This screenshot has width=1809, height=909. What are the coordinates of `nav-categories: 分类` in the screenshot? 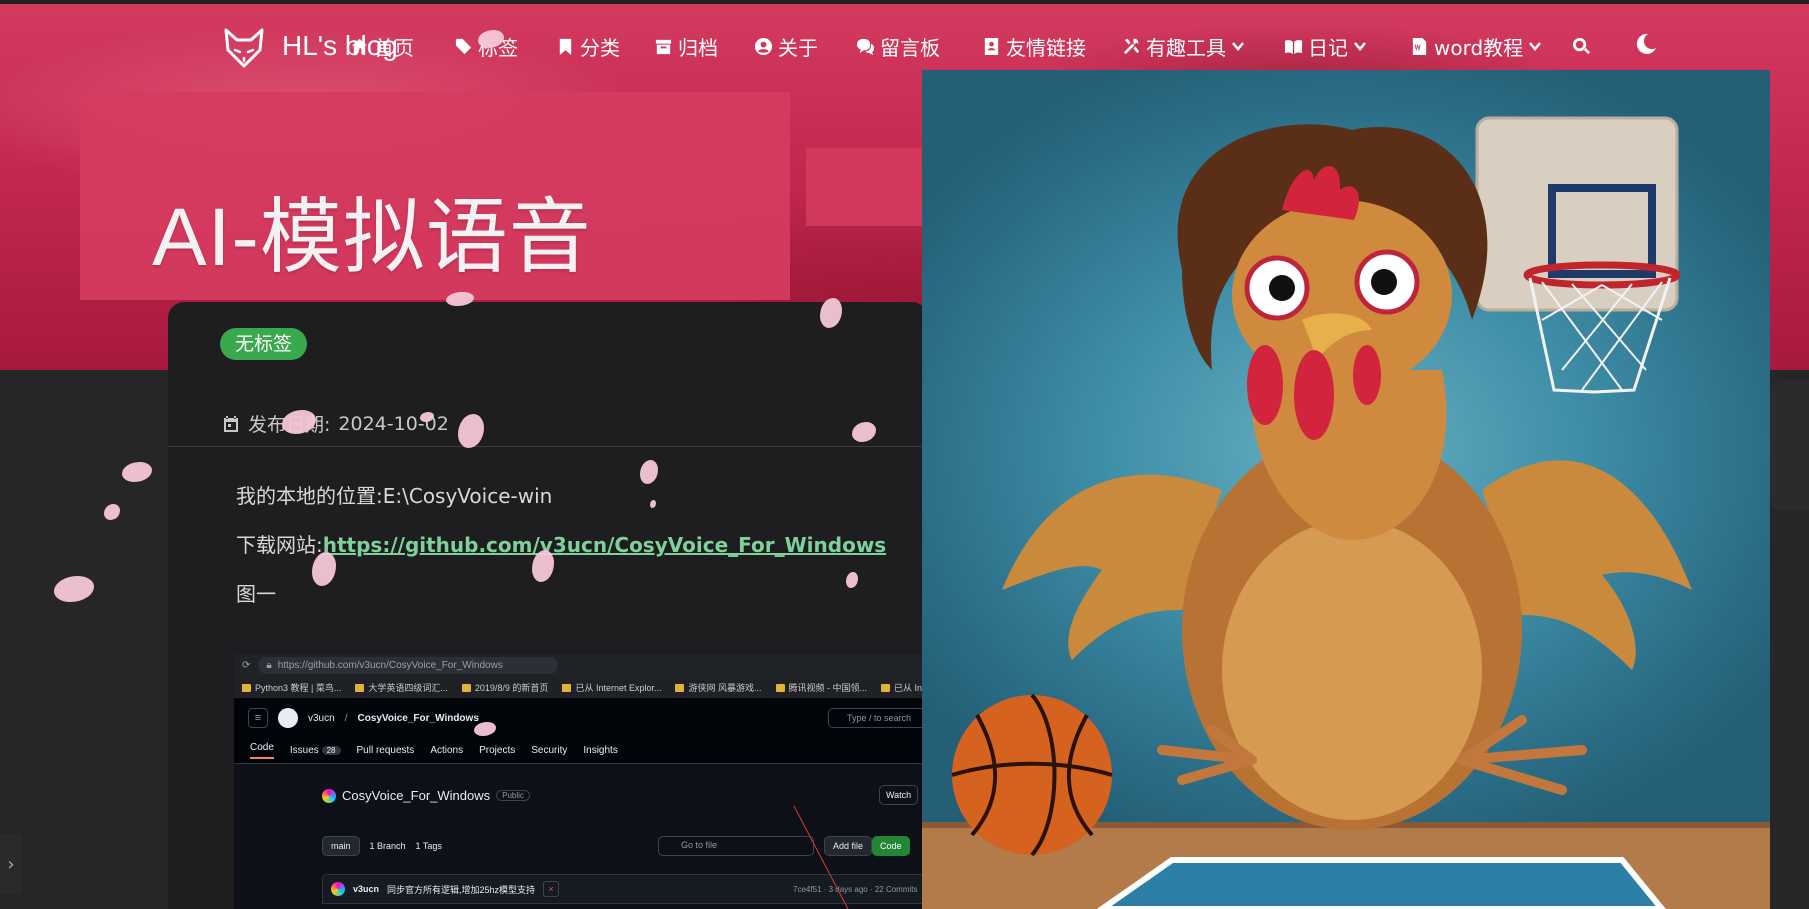 It's located at (588, 46).